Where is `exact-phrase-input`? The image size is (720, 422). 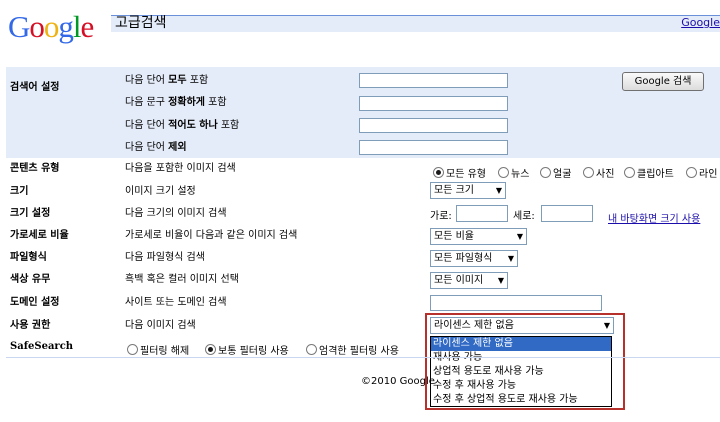 exact-phrase-input is located at coordinates (433, 103).